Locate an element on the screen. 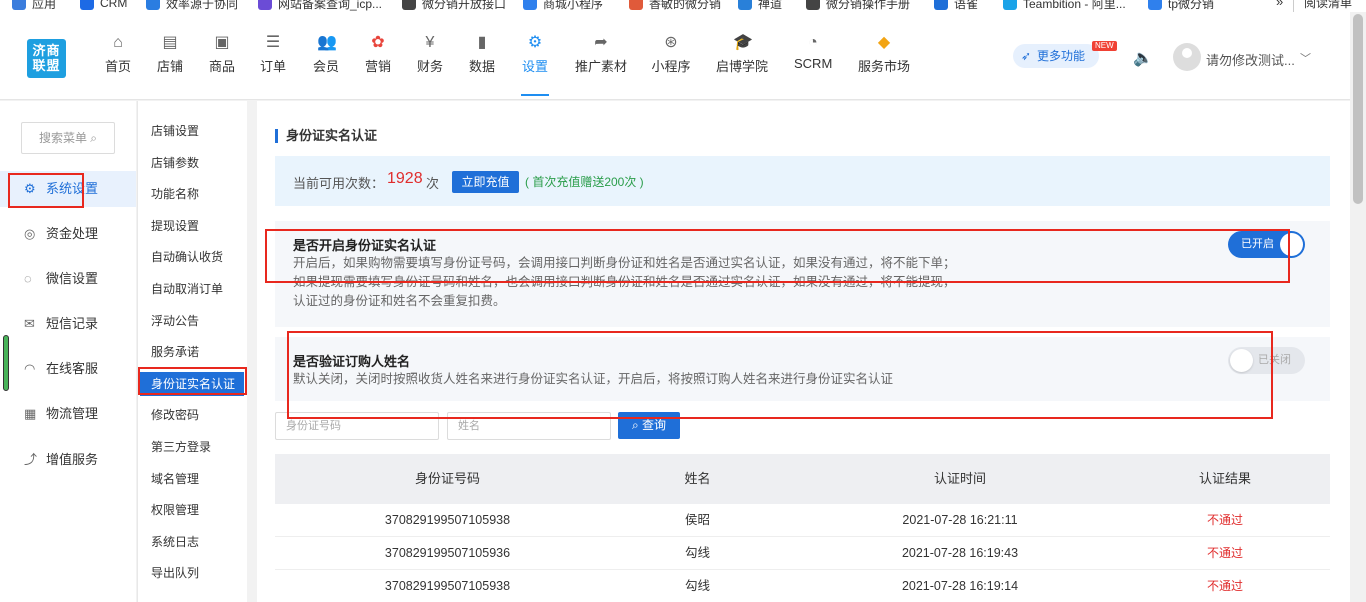 The image size is (1366, 602). sidebar-item: ⤴ 增值服务 is located at coordinates (68, 460).